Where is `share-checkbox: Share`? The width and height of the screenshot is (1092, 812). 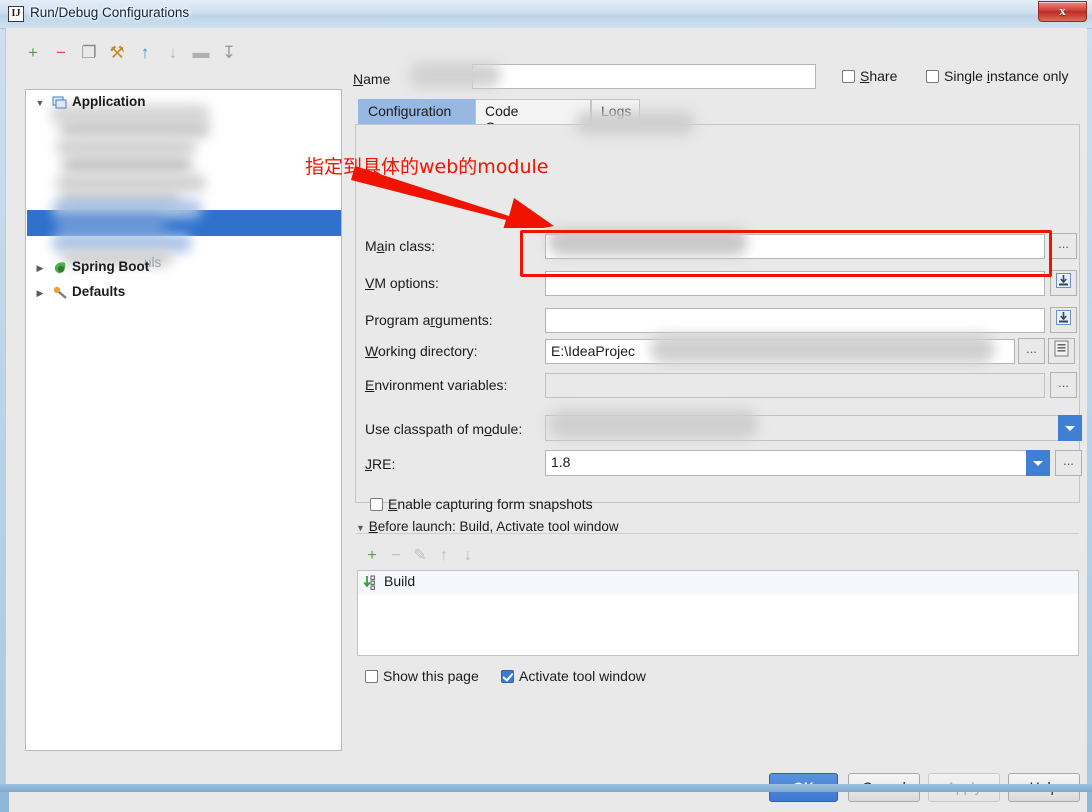
share-checkbox: Share is located at coordinates (869, 76).